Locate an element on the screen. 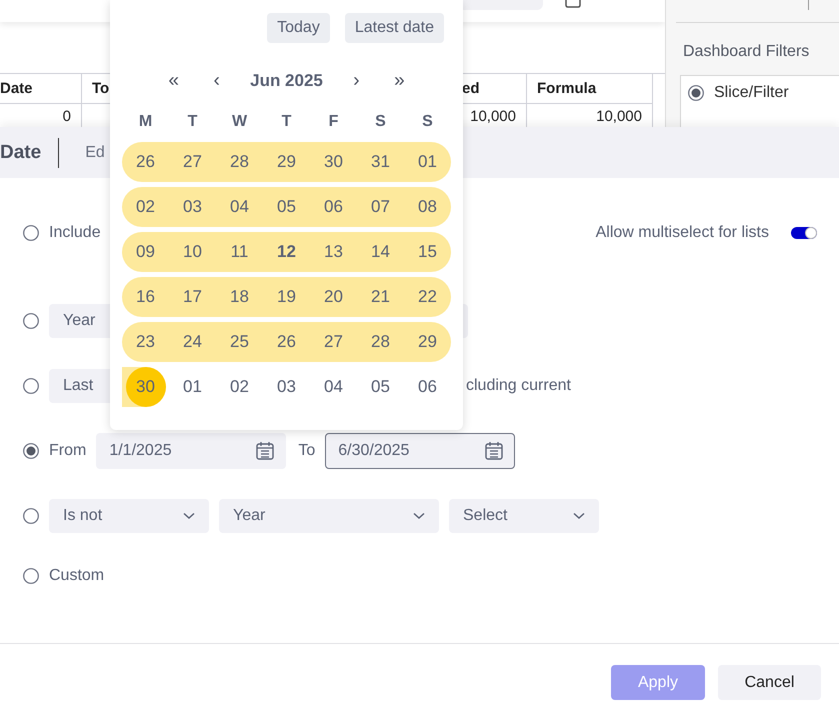 The width and height of the screenshot is (839, 717). option-label: Custom is located at coordinates (76, 576).